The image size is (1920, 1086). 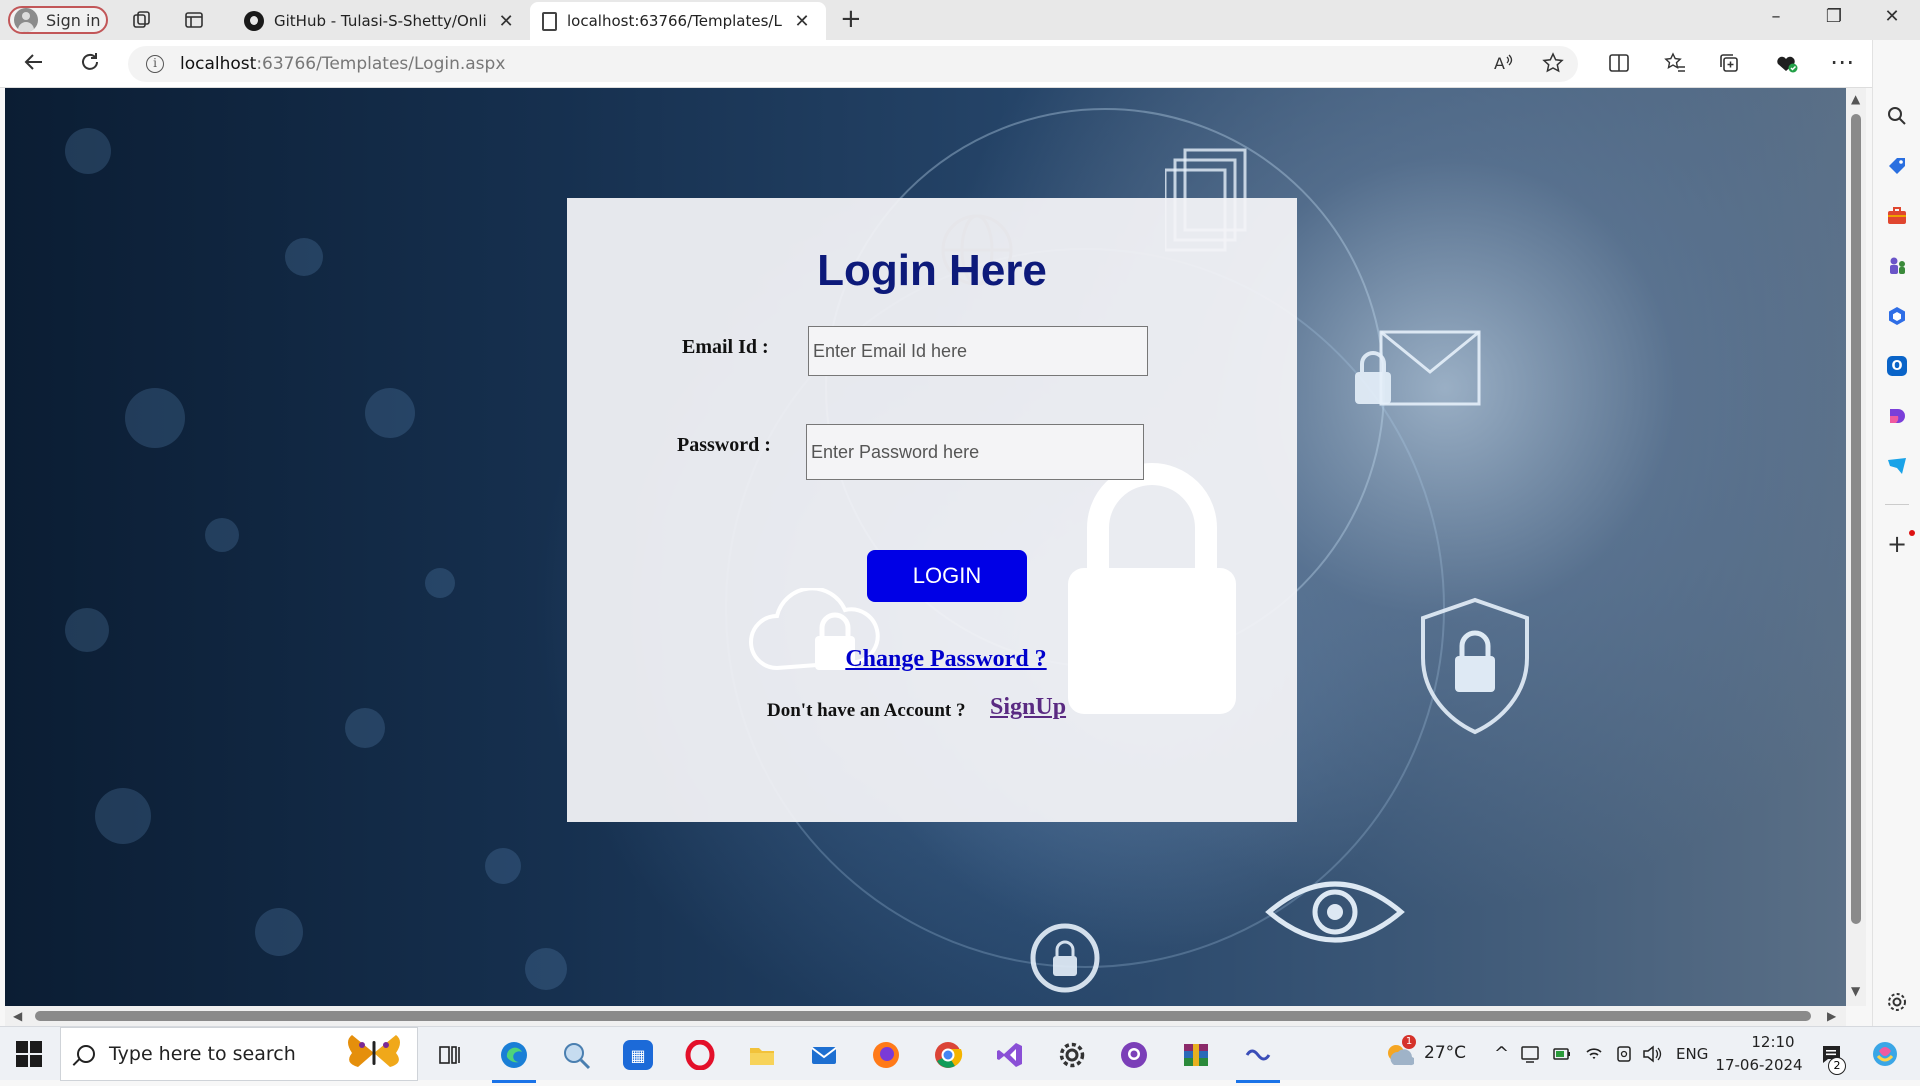 What do you see at coordinates (1072, 1055) in the screenshot?
I see `settings-gear-icon` at bounding box center [1072, 1055].